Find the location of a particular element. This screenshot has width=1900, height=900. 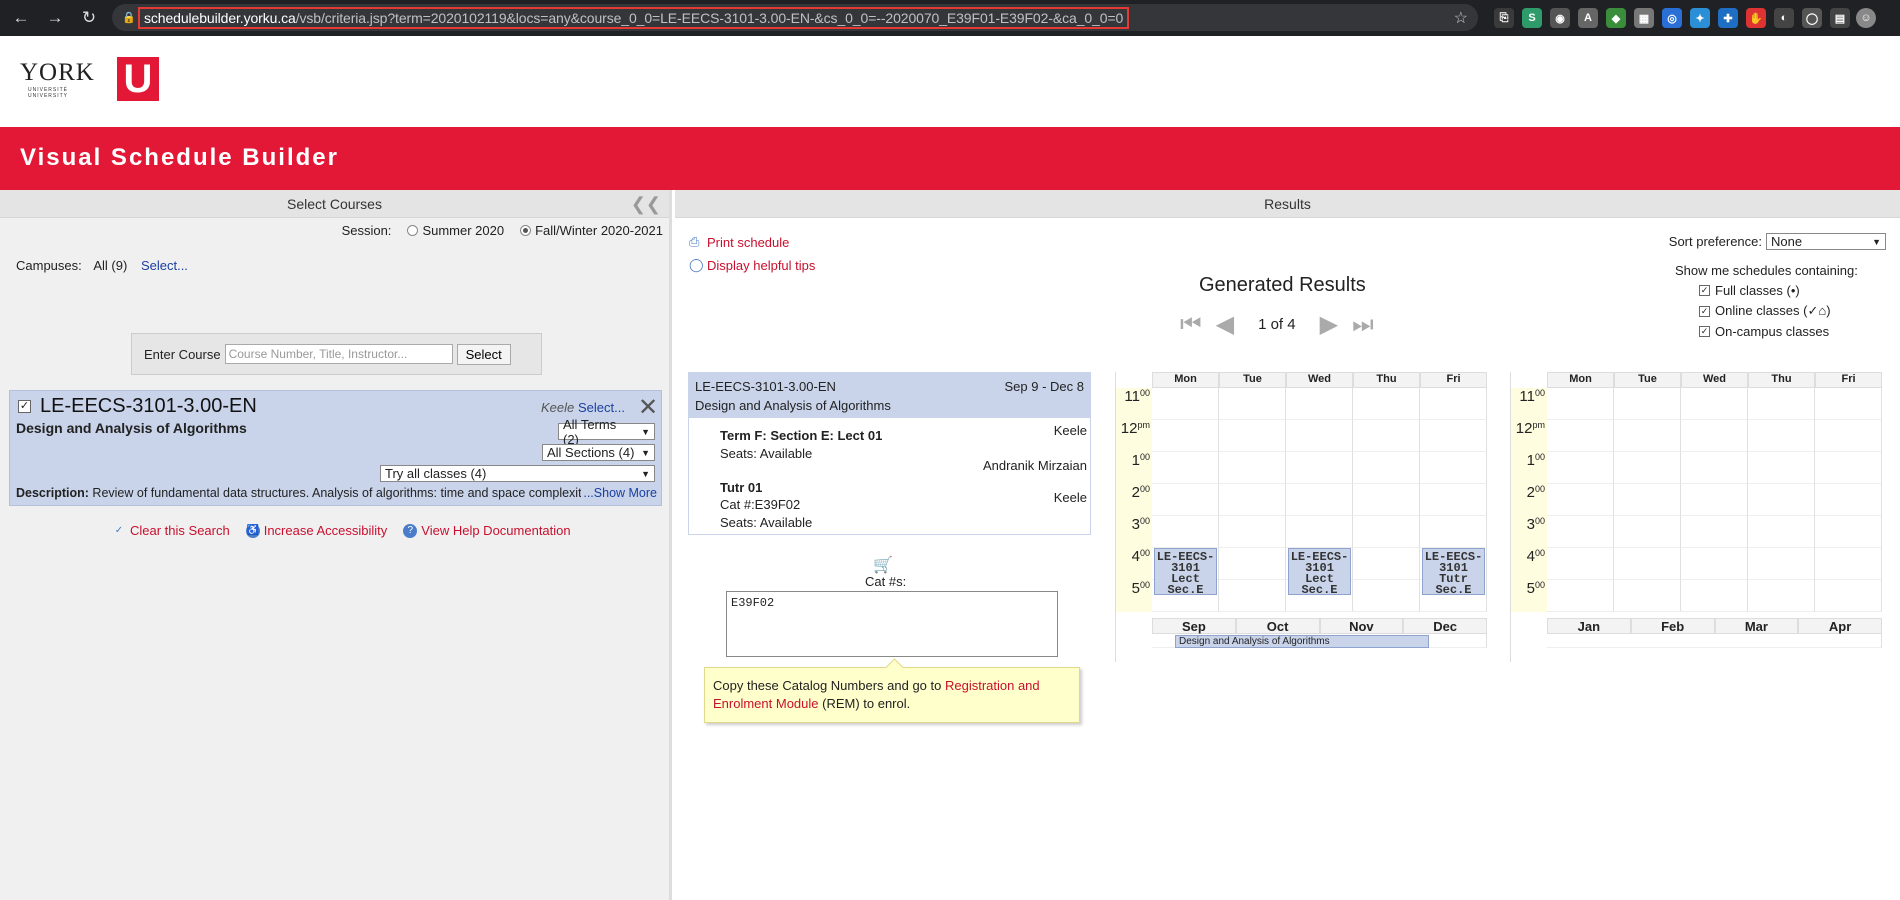

classes-dropdown: Try all classes (4) ▼ is located at coordinates (517, 473).